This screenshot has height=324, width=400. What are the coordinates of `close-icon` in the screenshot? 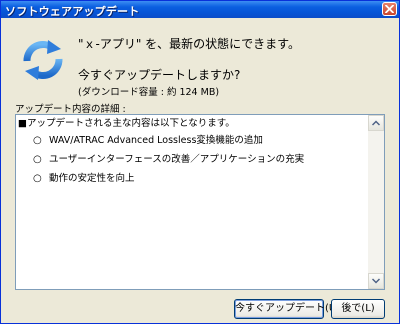 It's located at (389, 9).